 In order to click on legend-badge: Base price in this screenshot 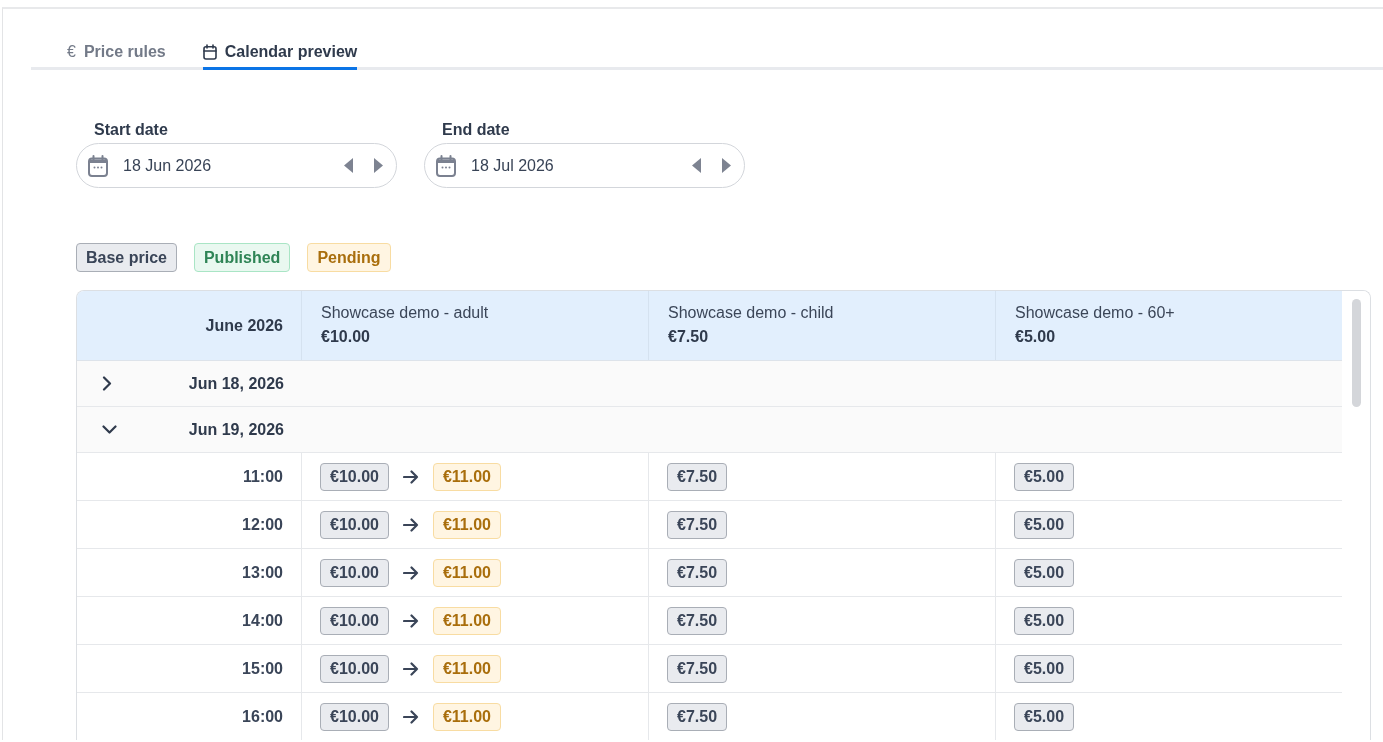, I will do `click(126, 257)`.